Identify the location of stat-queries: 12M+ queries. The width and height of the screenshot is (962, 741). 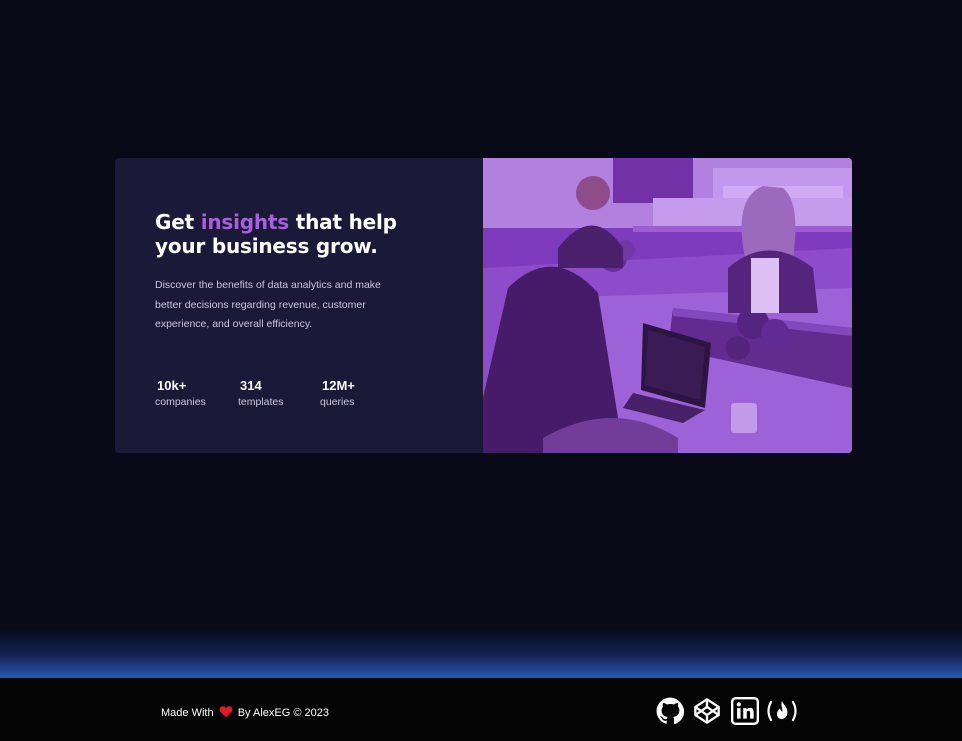
(337, 393).